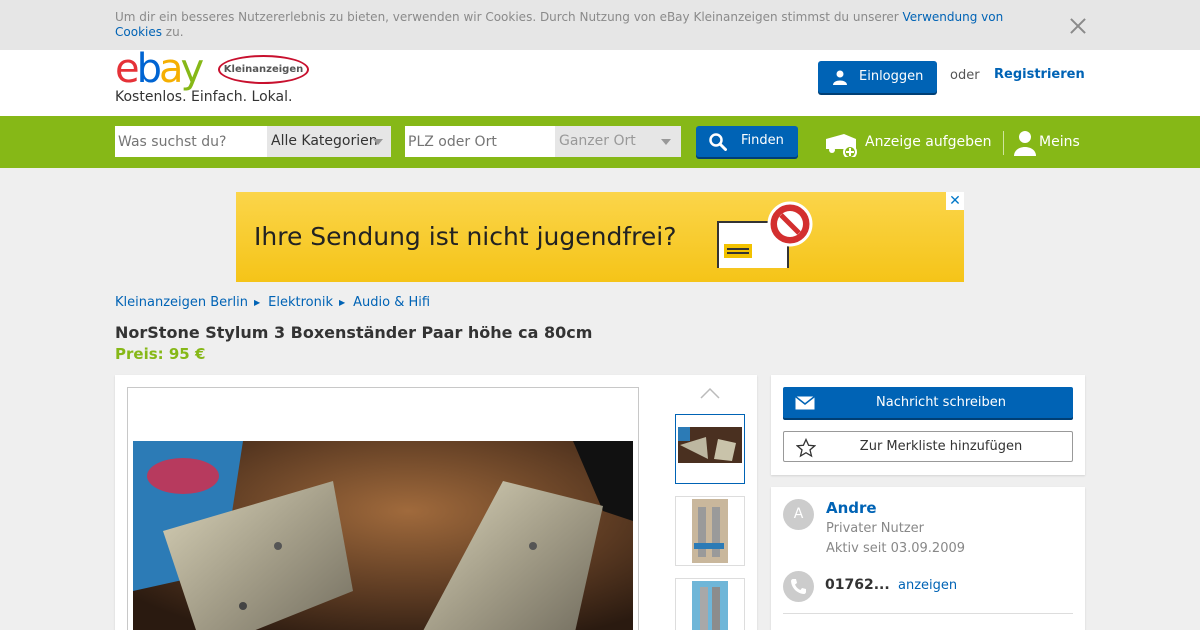 The width and height of the screenshot is (1200, 630). I want to click on logo-letter-a: a, so click(171, 69).